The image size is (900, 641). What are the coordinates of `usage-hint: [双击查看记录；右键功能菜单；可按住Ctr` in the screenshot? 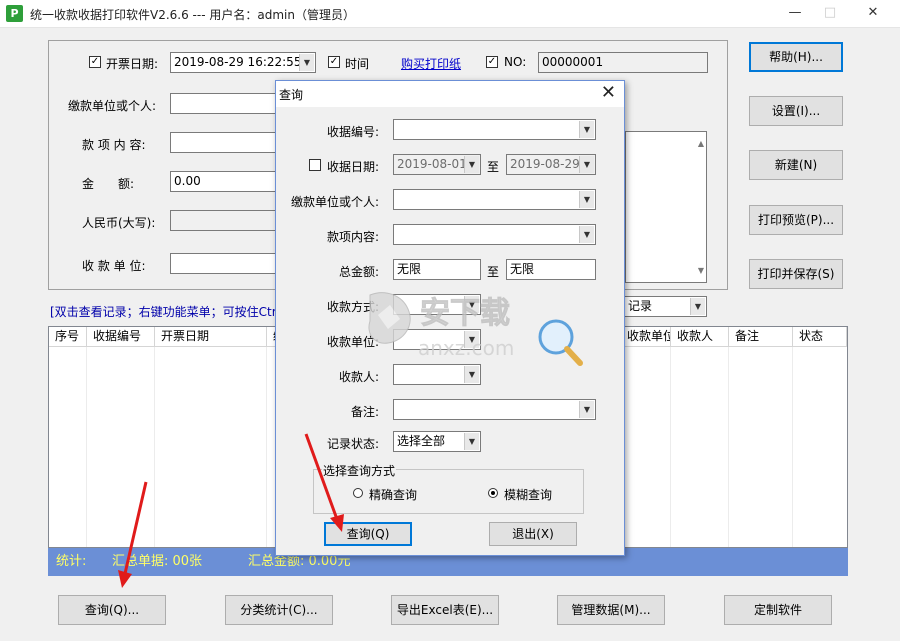 It's located at (163, 312).